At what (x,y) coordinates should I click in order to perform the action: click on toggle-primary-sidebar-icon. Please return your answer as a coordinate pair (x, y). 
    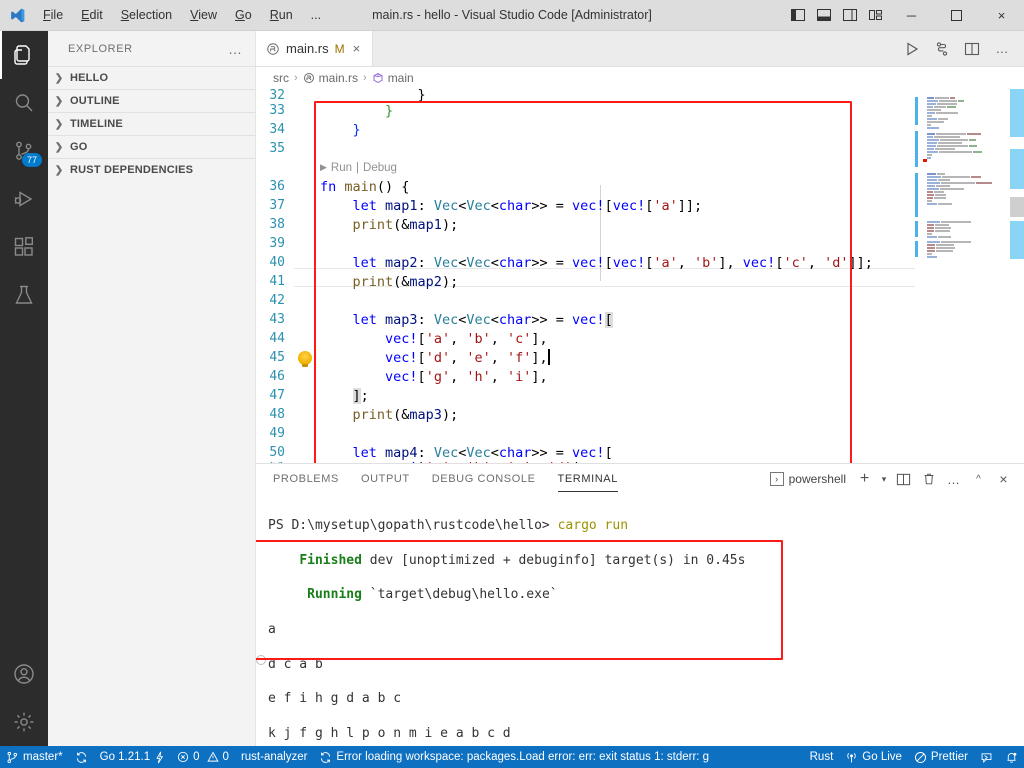
    Looking at the image, I should click on (798, 15).